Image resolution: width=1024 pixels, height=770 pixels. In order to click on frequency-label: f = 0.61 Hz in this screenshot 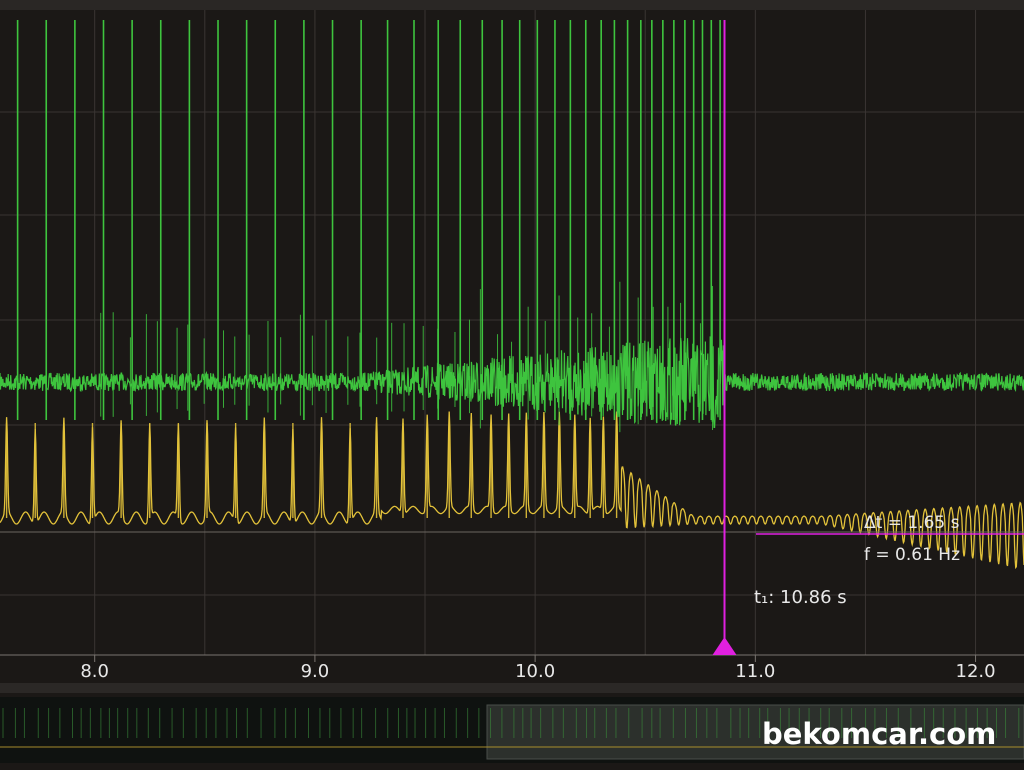, I will do `click(912, 555)`.